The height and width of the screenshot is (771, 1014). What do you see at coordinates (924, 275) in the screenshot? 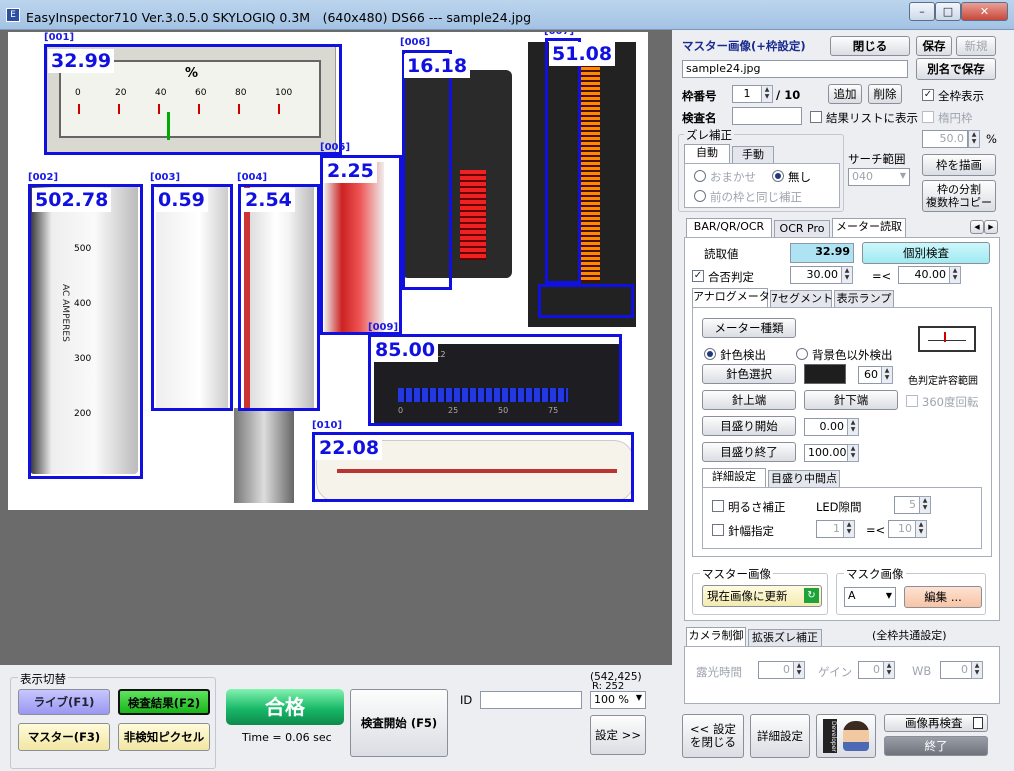
I see `judge-max-input: 40.00` at bounding box center [924, 275].